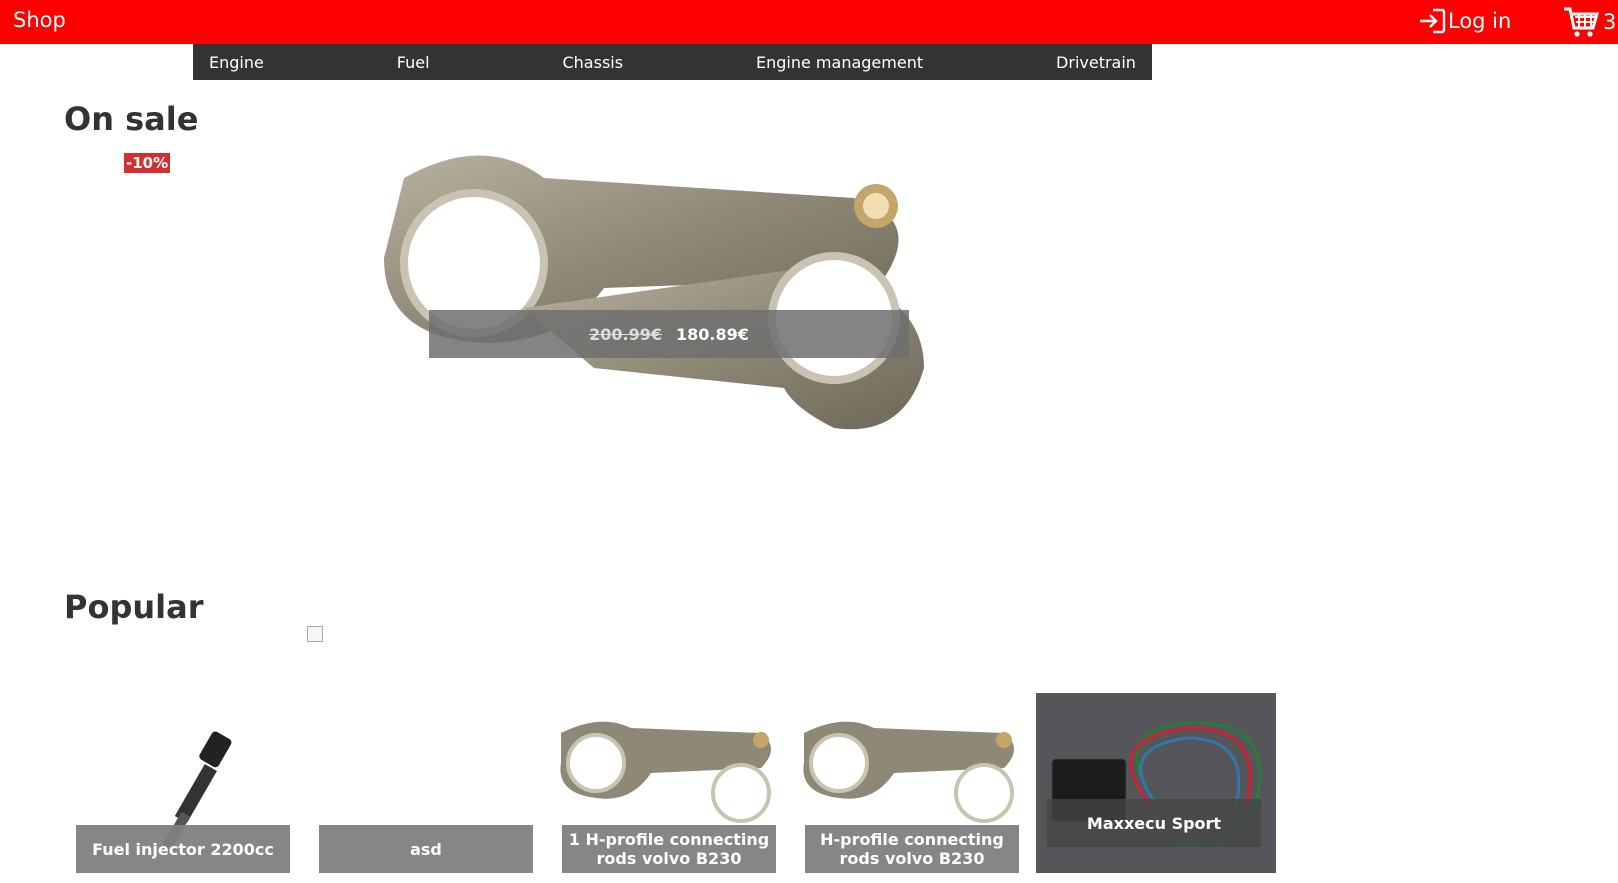 The image size is (1618, 883). Describe the element at coordinates (671, 783) in the screenshot. I see `product-card: 1 H-profile connecting rods volvo B230` at that location.